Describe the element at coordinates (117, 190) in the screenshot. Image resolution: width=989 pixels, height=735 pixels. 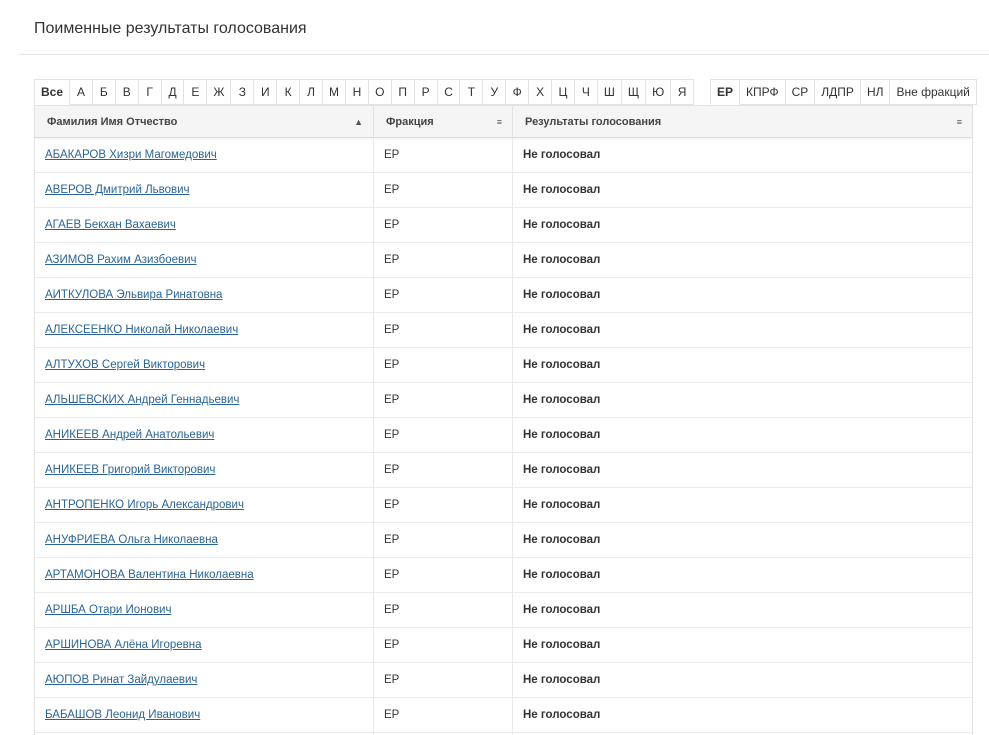
I see `deputy-name-link: АВЕРОВ Дмитрий Львович` at that location.